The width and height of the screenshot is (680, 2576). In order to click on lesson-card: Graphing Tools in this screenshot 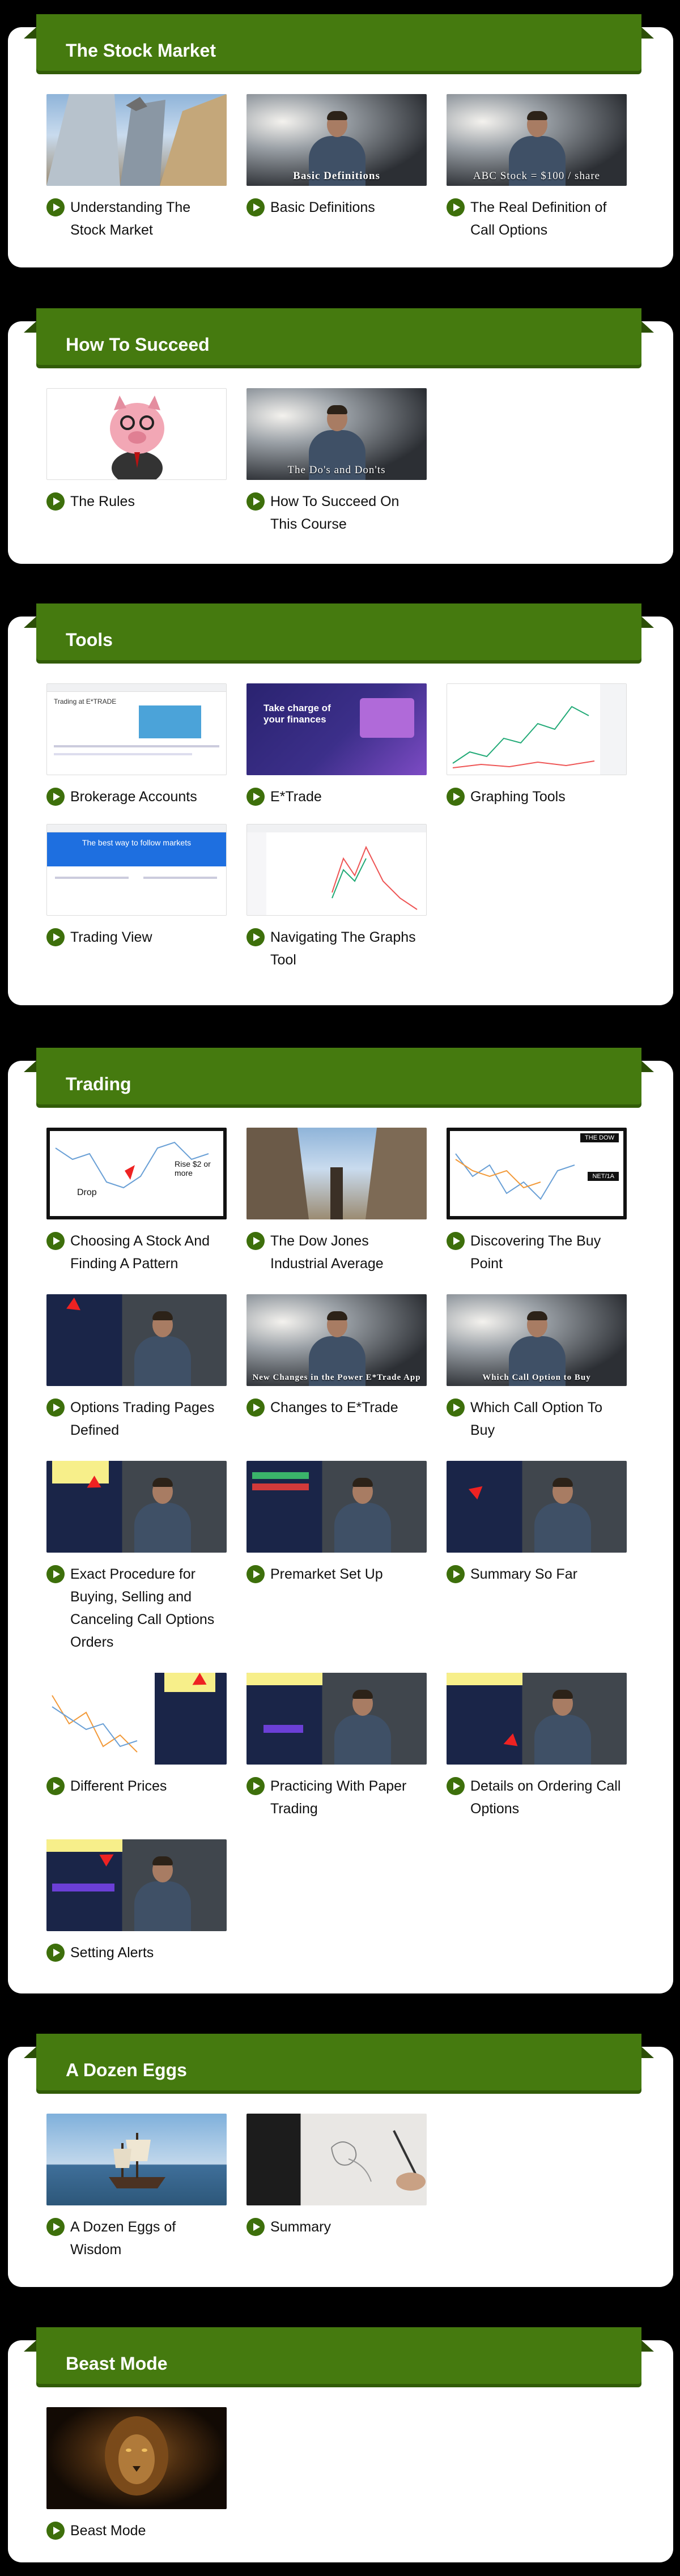, I will do `click(537, 745)`.